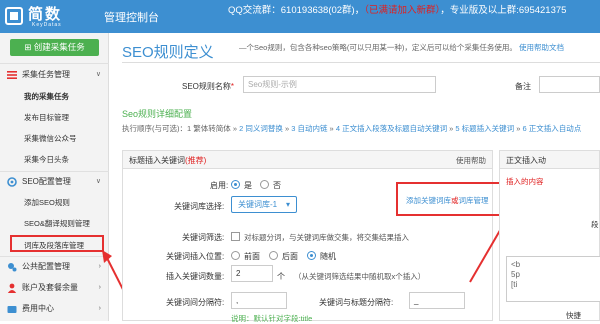 Image resolution: width=600 pixels, height=324 pixels. What do you see at coordinates (290, 256) in the screenshot?
I see `position-back-label: 后面` at bounding box center [290, 256].